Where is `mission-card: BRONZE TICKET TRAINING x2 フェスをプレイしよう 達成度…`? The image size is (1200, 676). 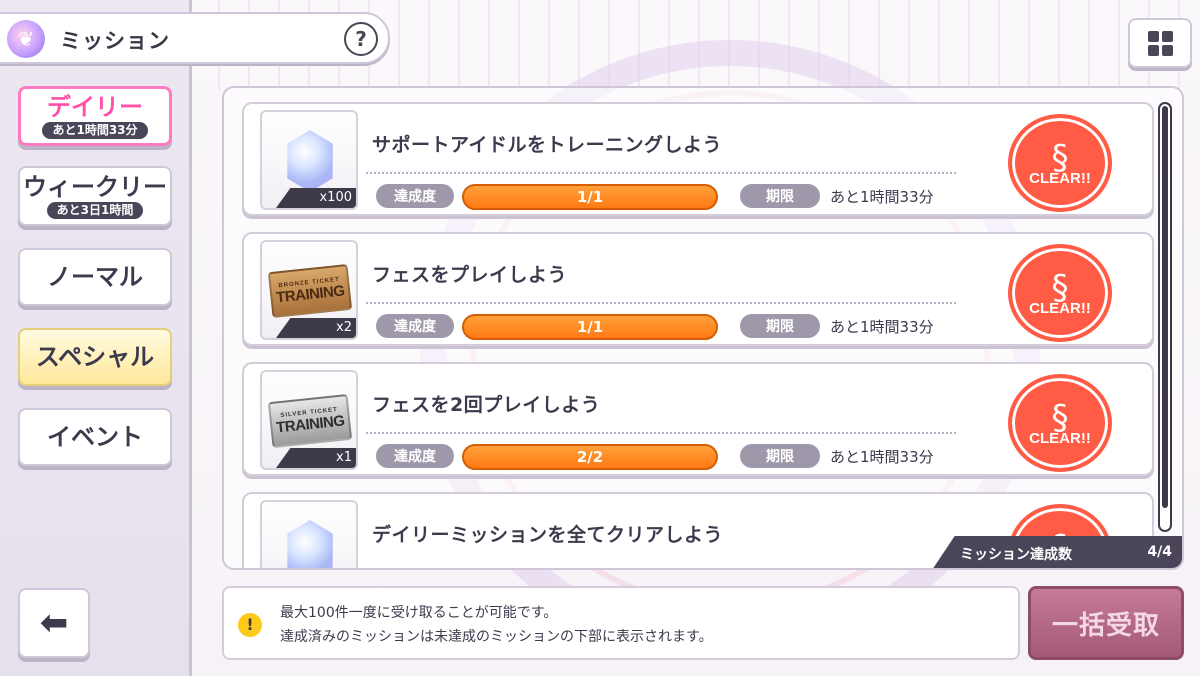 mission-card: BRONZE TICKET TRAINING x2 フェスをプレイしよう 達成度… is located at coordinates (698, 289).